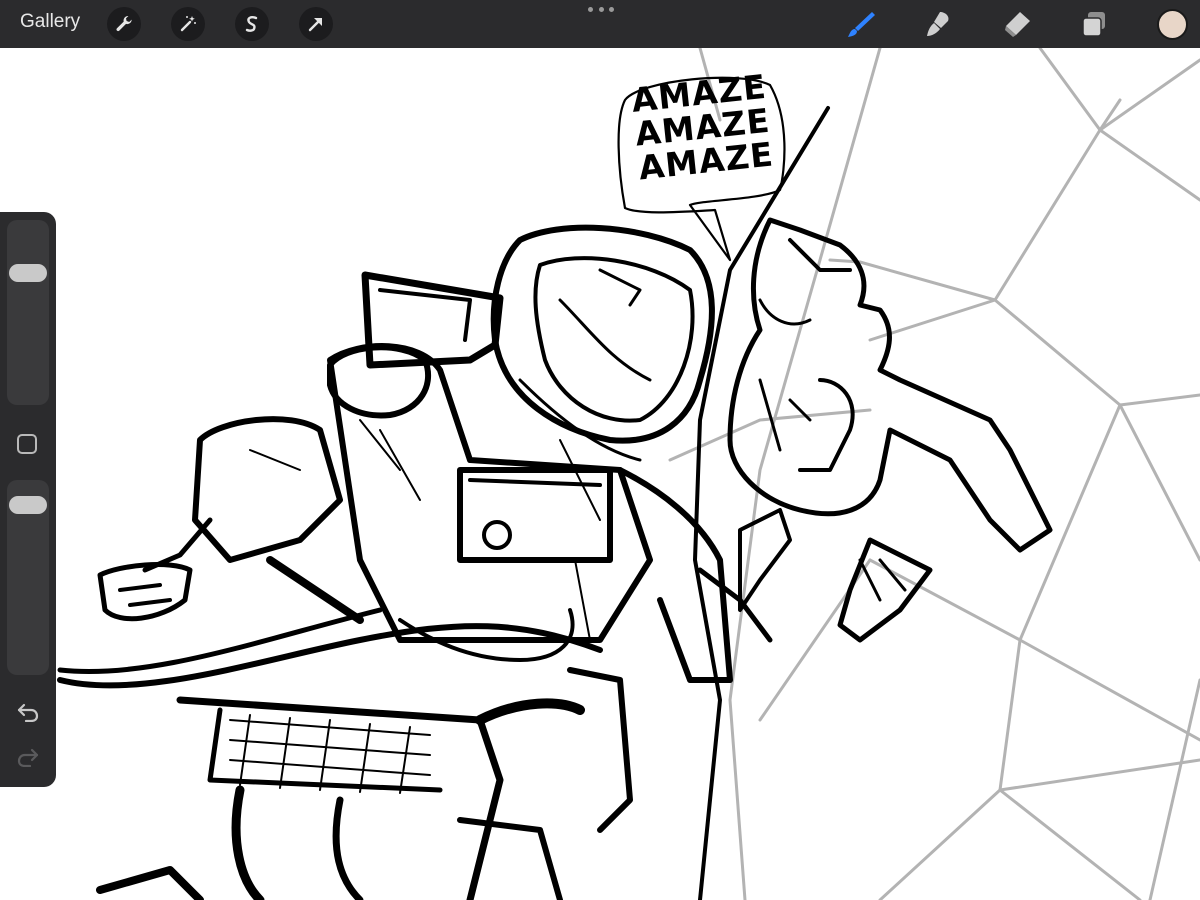 This screenshot has height=900, width=1200. I want to click on layers-button, so click(1094, 24).